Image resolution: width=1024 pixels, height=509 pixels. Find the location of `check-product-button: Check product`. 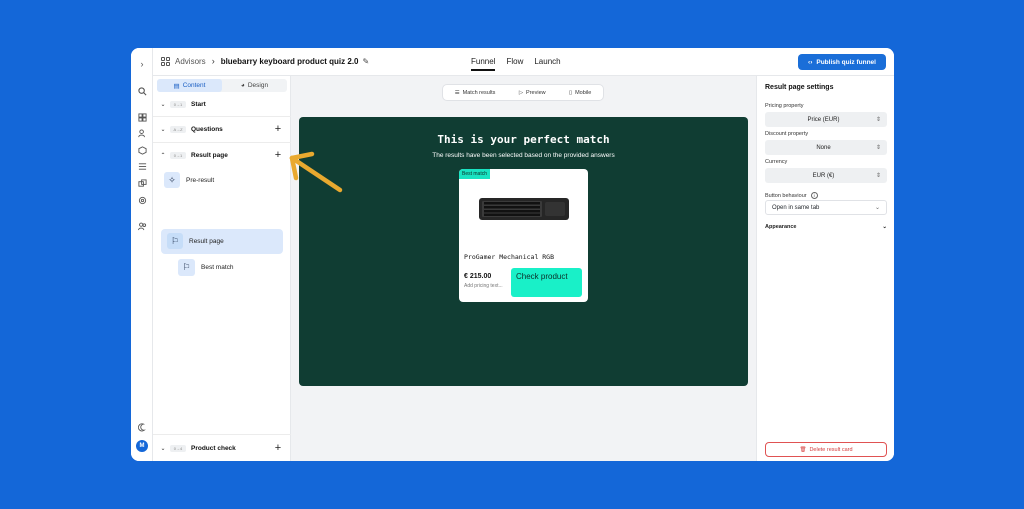

check-product-button: Check product is located at coordinates (546, 282).